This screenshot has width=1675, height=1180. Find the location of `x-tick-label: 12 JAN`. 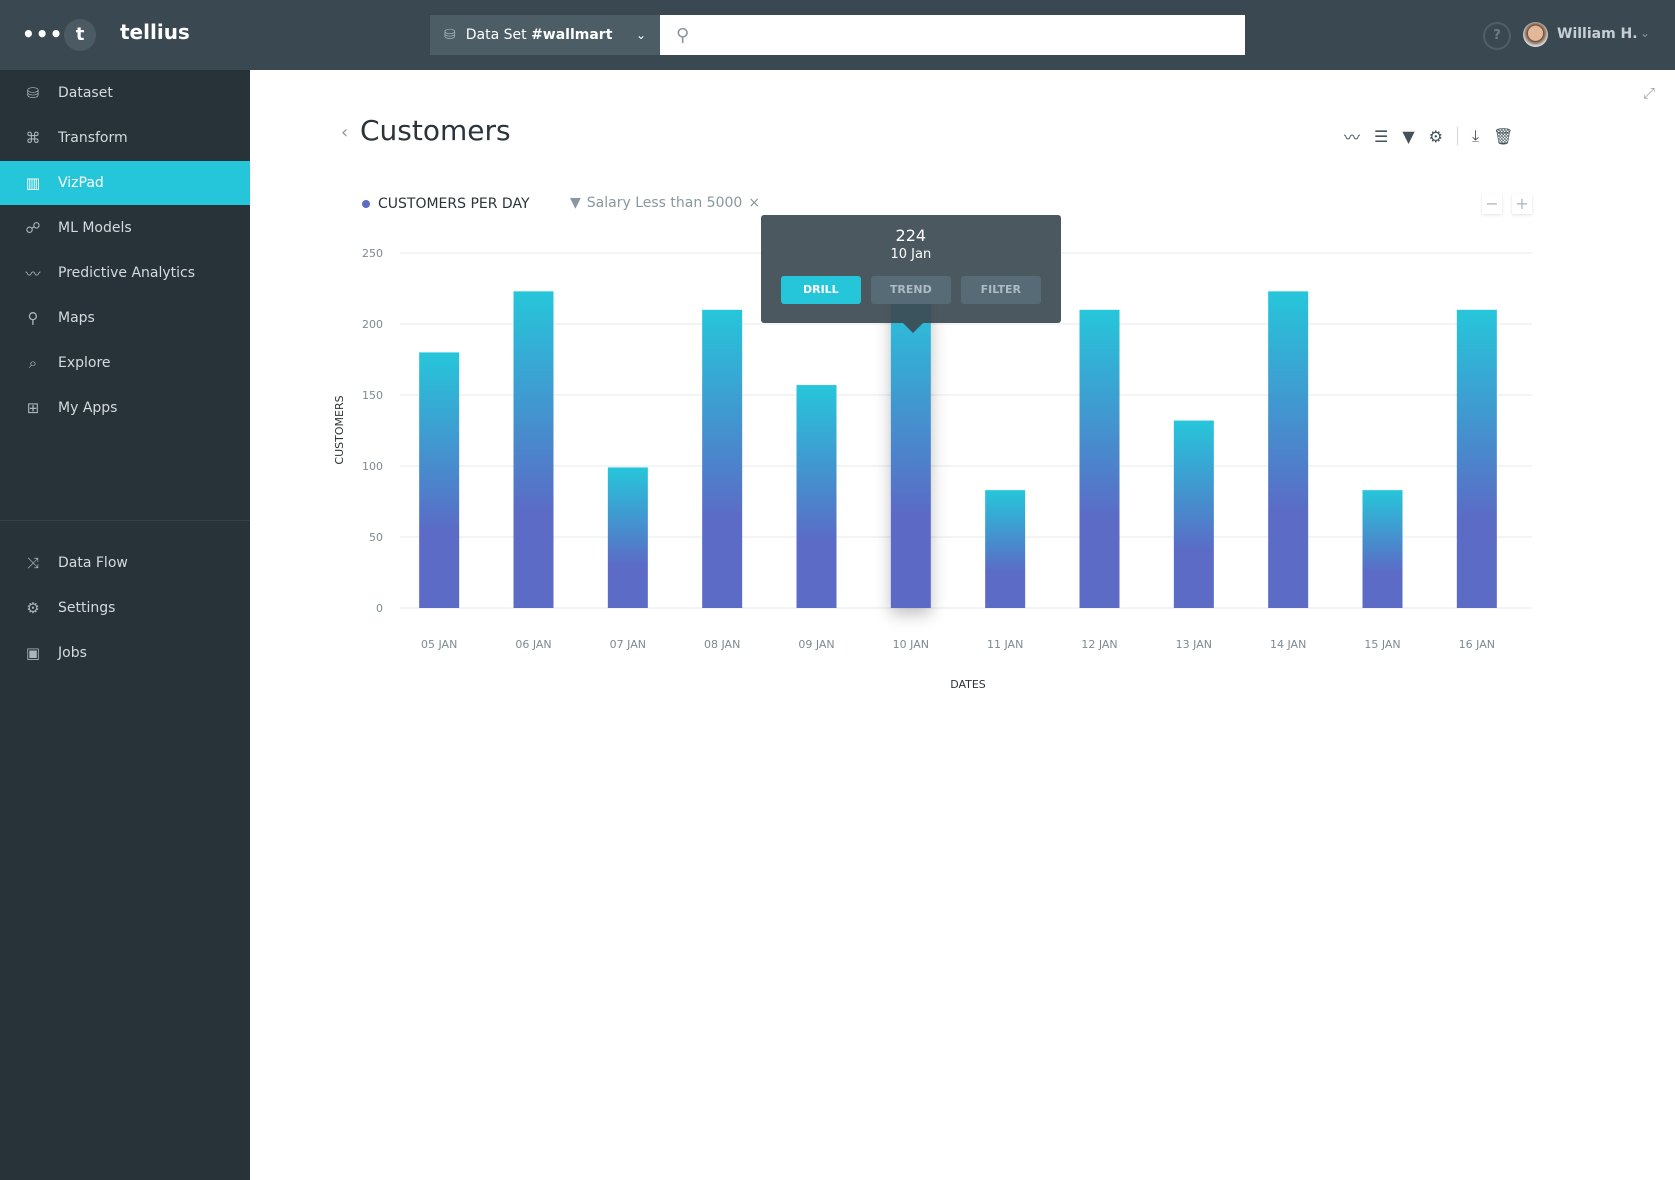

x-tick-label: 12 JAN is located at coordinates (1099, 644).